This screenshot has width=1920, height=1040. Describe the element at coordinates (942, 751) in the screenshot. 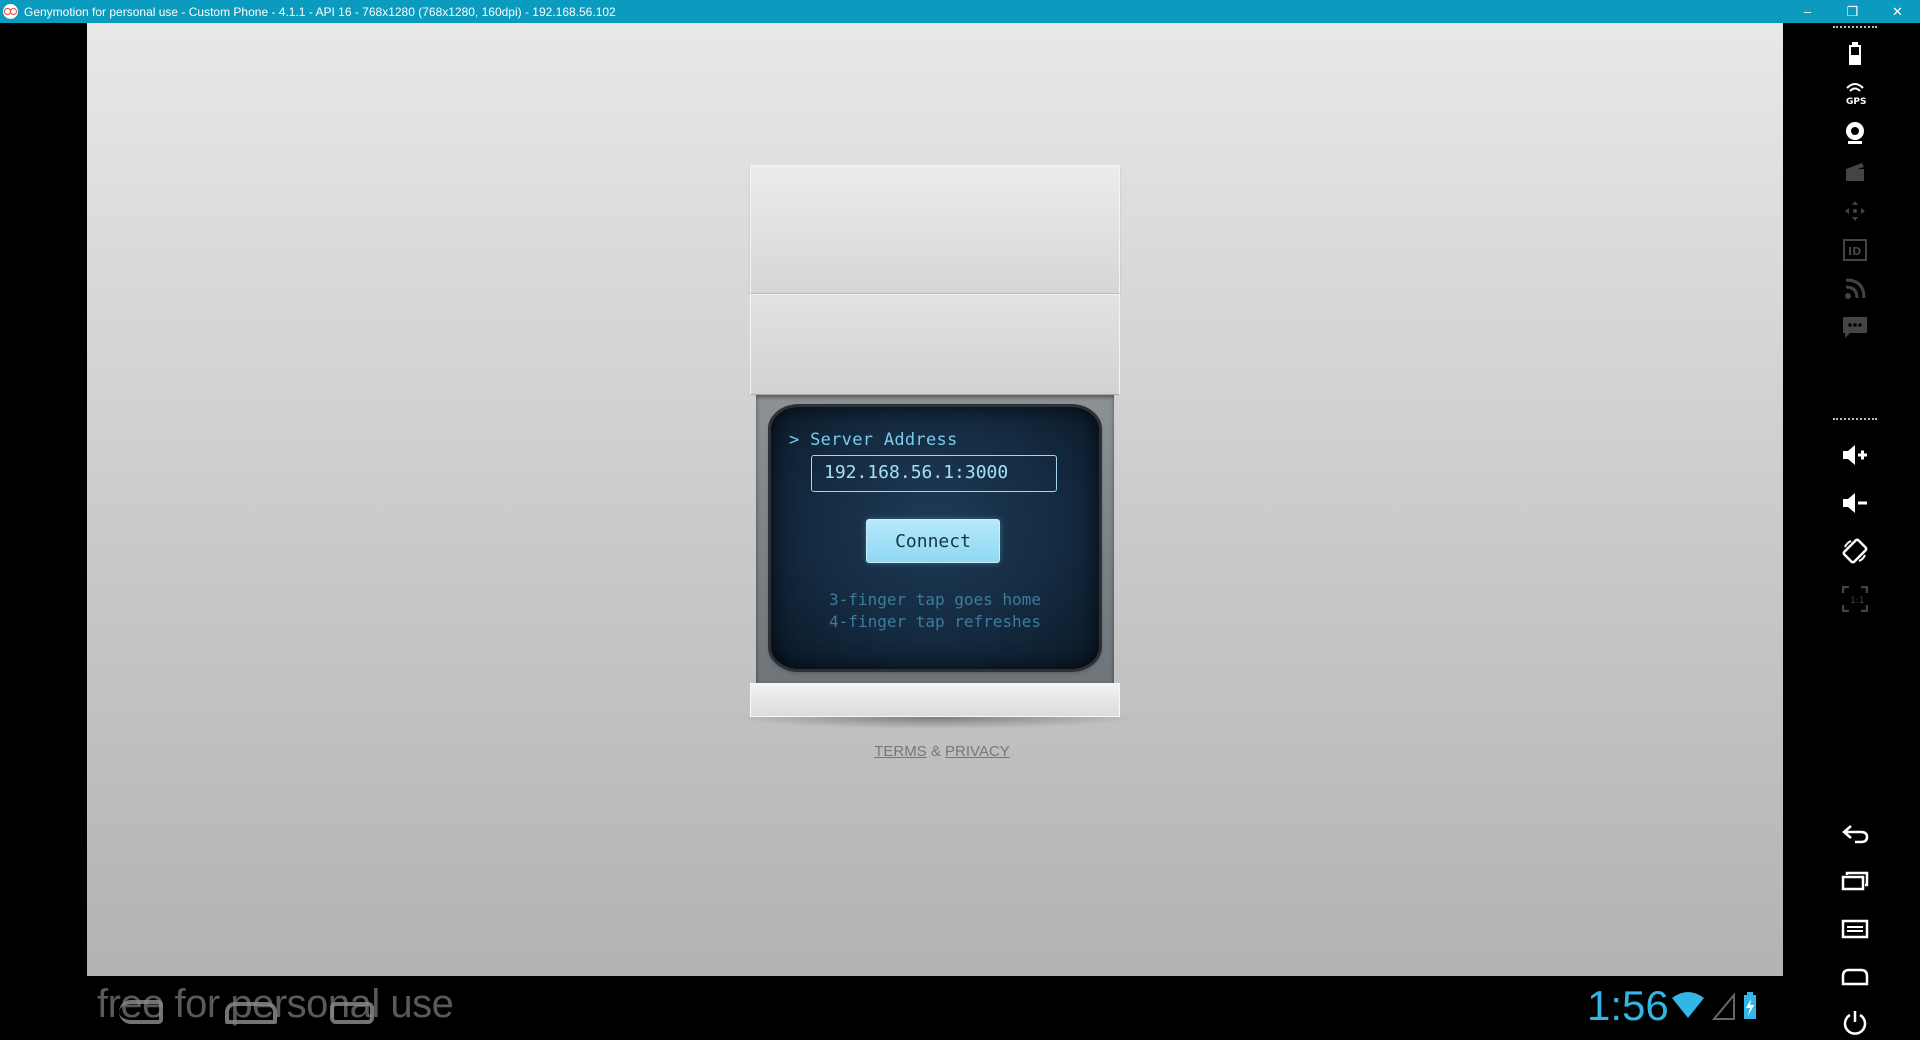

I see `terms-privacy: TERMS & PRIVACY` at that location.